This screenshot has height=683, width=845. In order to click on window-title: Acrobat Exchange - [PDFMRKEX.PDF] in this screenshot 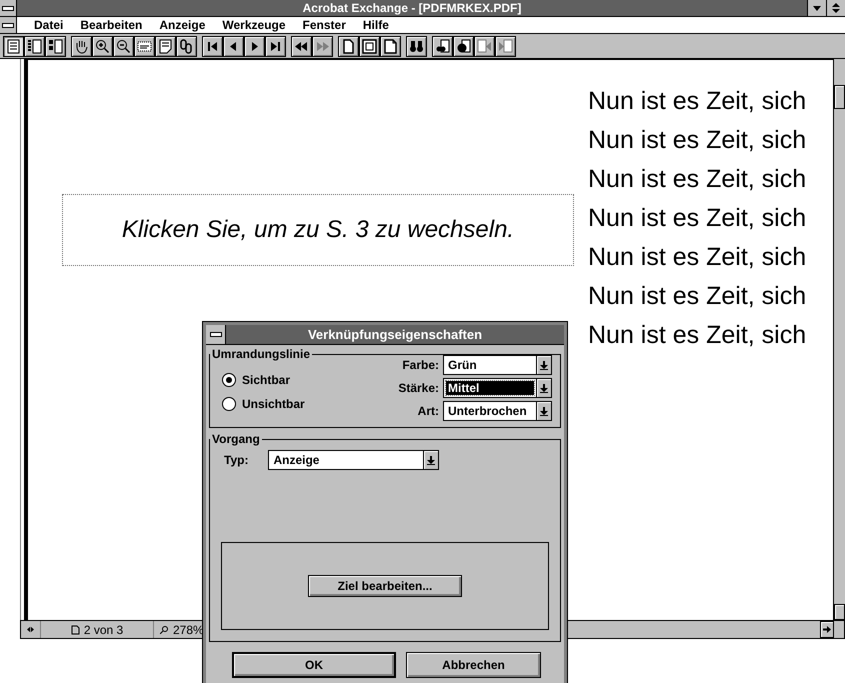, I will do `click(412, 8)`.